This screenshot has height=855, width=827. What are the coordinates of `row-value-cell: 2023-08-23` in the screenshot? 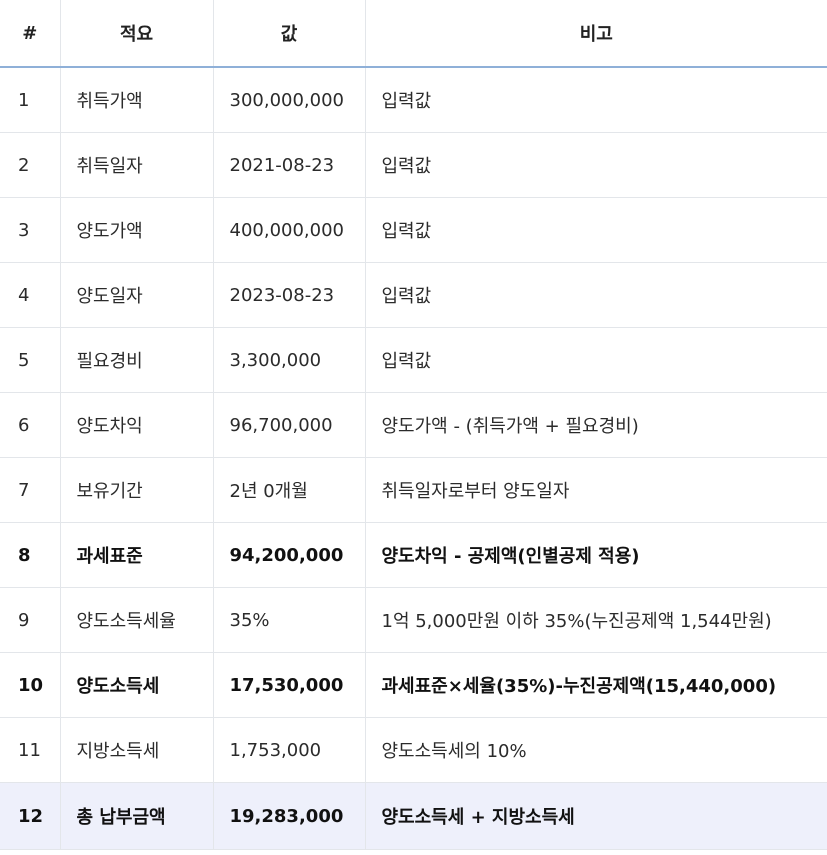 It's located at (289, 295).